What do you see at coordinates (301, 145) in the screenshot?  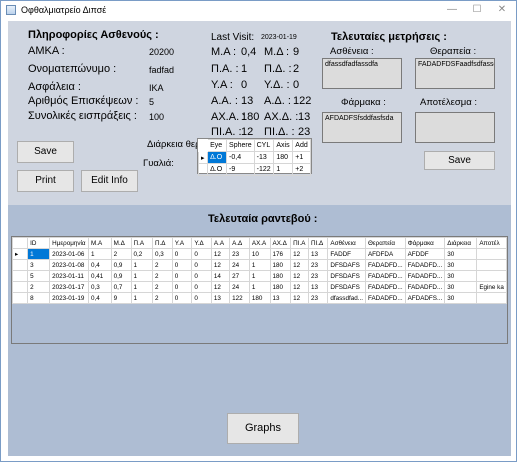 I see `glasses-col-add: Add` at bounding box center [301, 145].